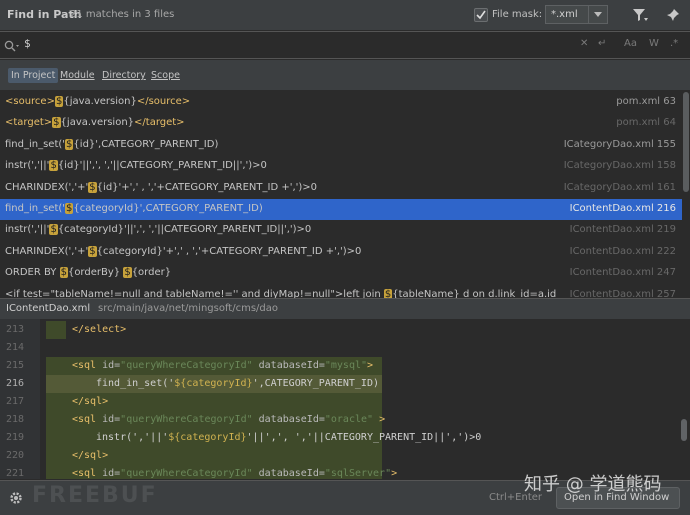 This screenshot has width=690, height=515. What do you see at coordinates (654, 43) in the screenshot?
I see `words-icon: W` at bounding box center [654, 43].